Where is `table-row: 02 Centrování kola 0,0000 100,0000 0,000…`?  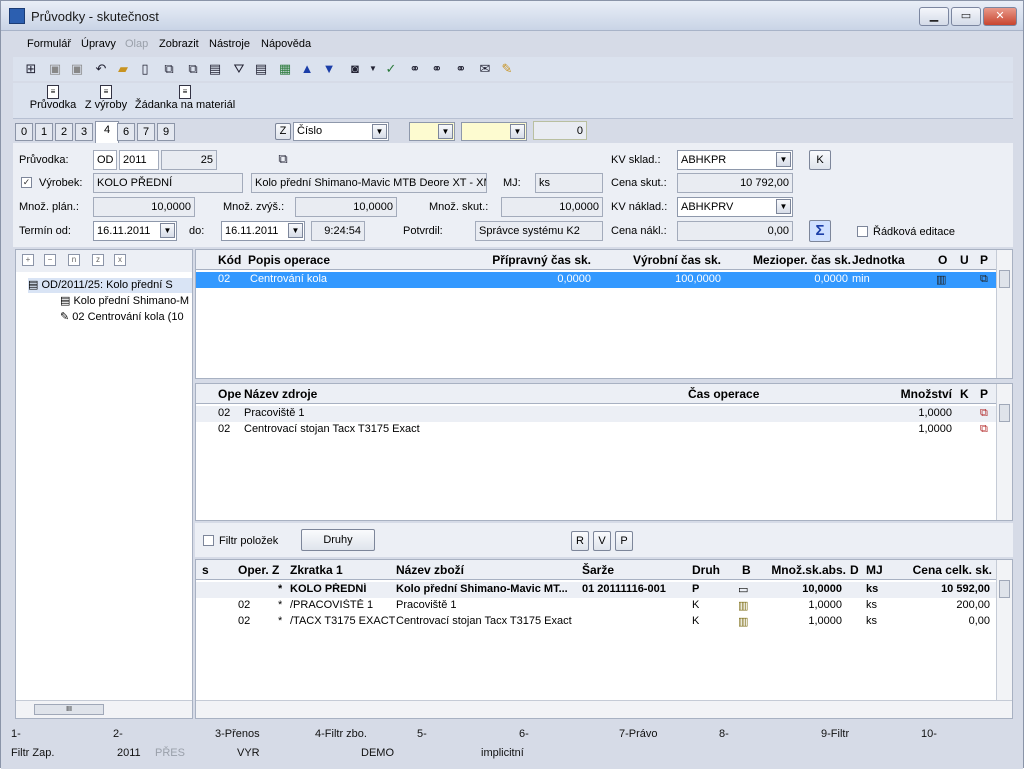
table-row: 02 Centrování kola 0,0000 100,0000 0,000… is located at coordinates (596, 280).